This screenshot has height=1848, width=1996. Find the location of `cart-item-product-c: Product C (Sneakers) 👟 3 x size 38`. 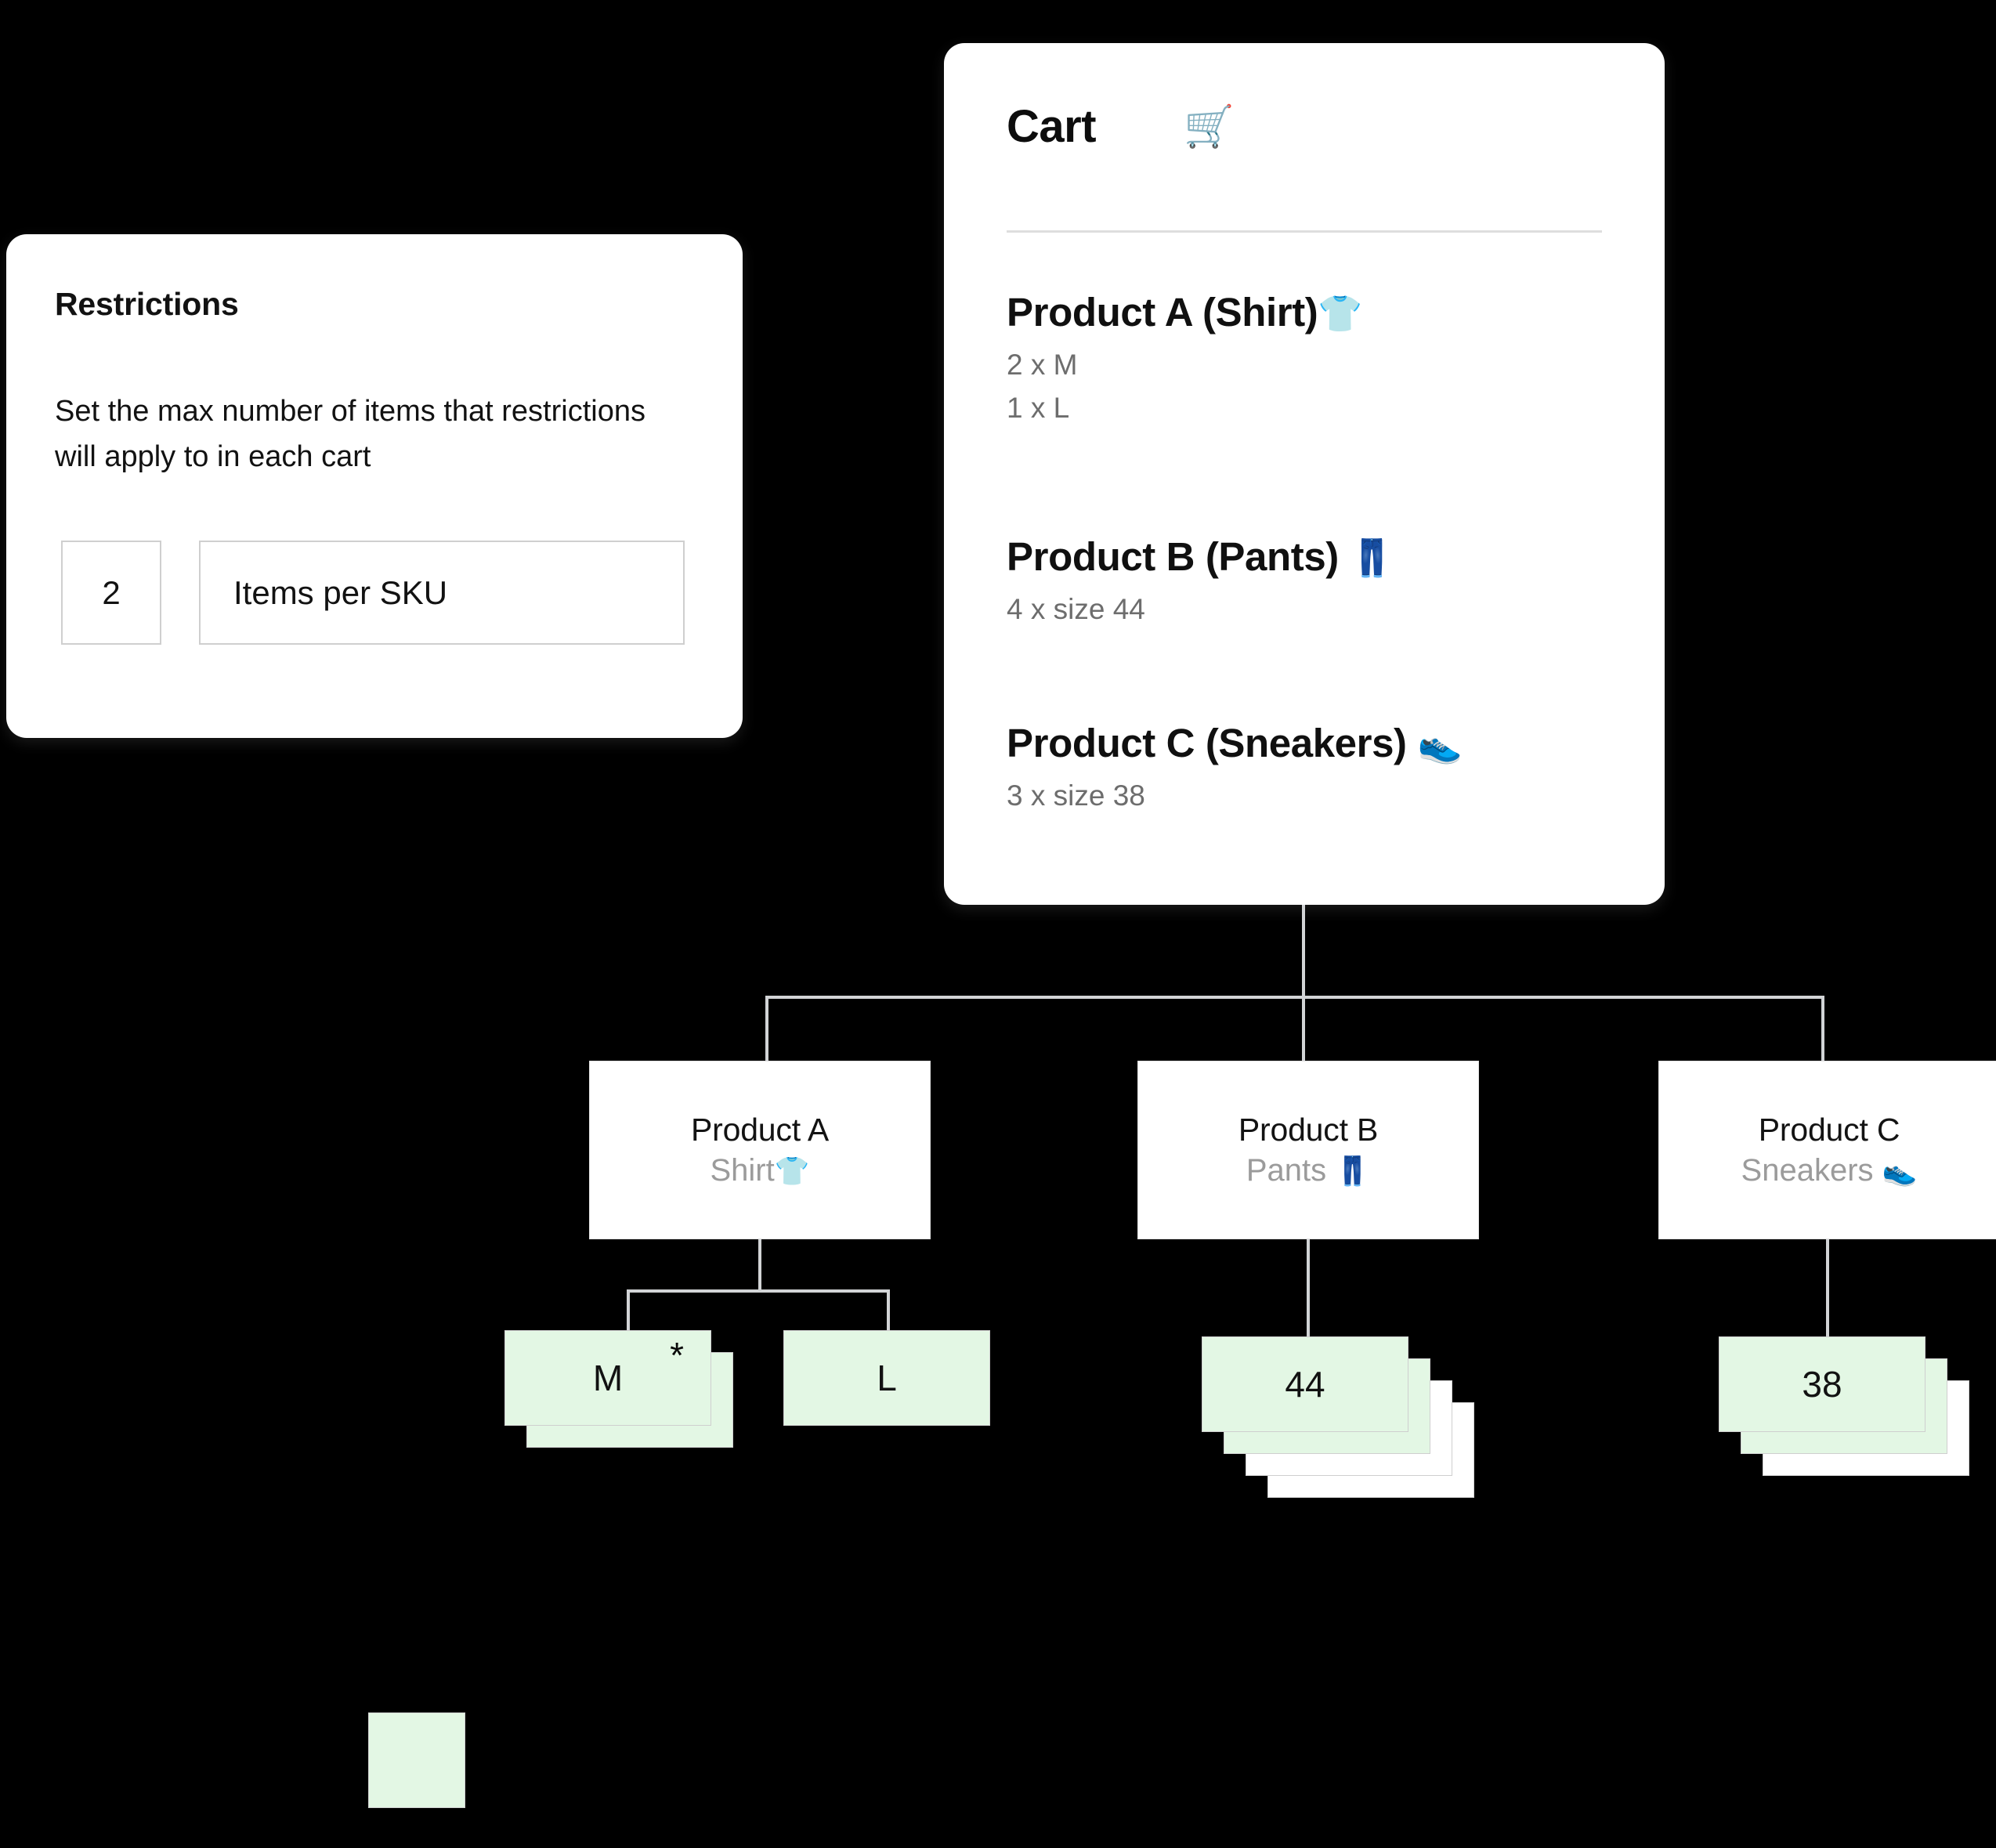

cart-item-product-c: Product C (Sneakers) 👟 3 x size 38 is located at coordinates (1235, 768).